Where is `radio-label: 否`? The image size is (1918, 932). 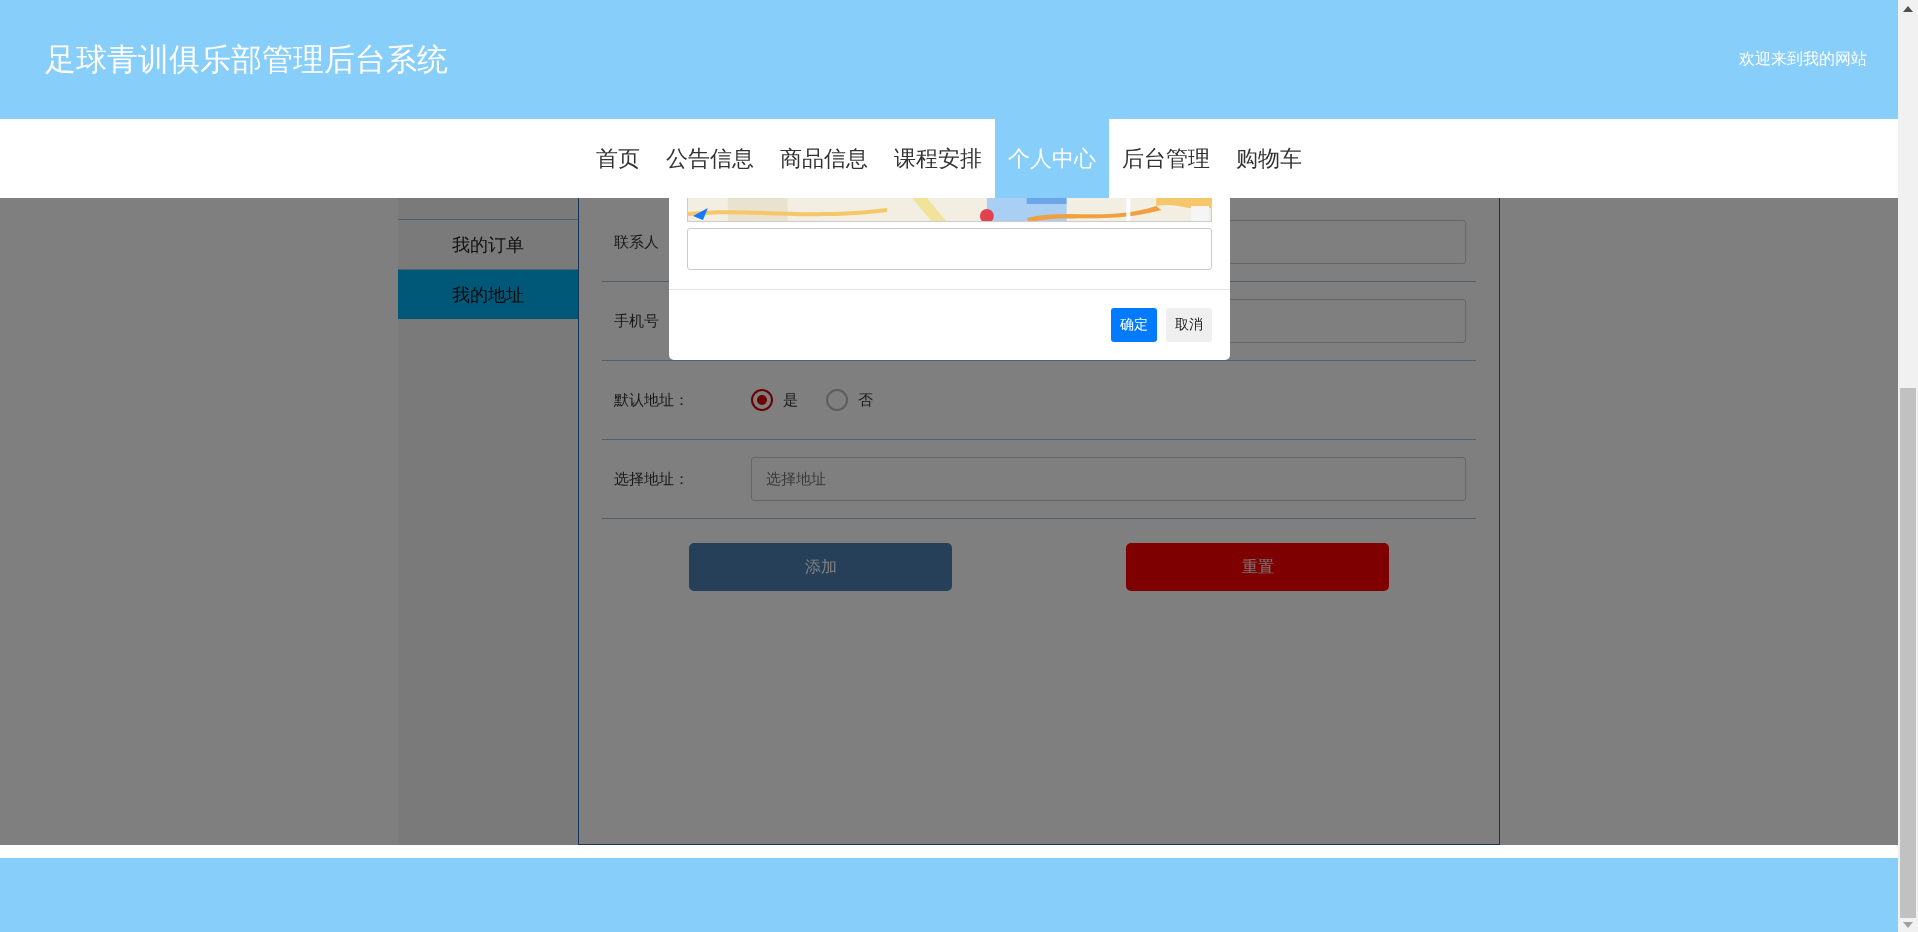 radio-label: 否 is located at coordinates (865, 400).